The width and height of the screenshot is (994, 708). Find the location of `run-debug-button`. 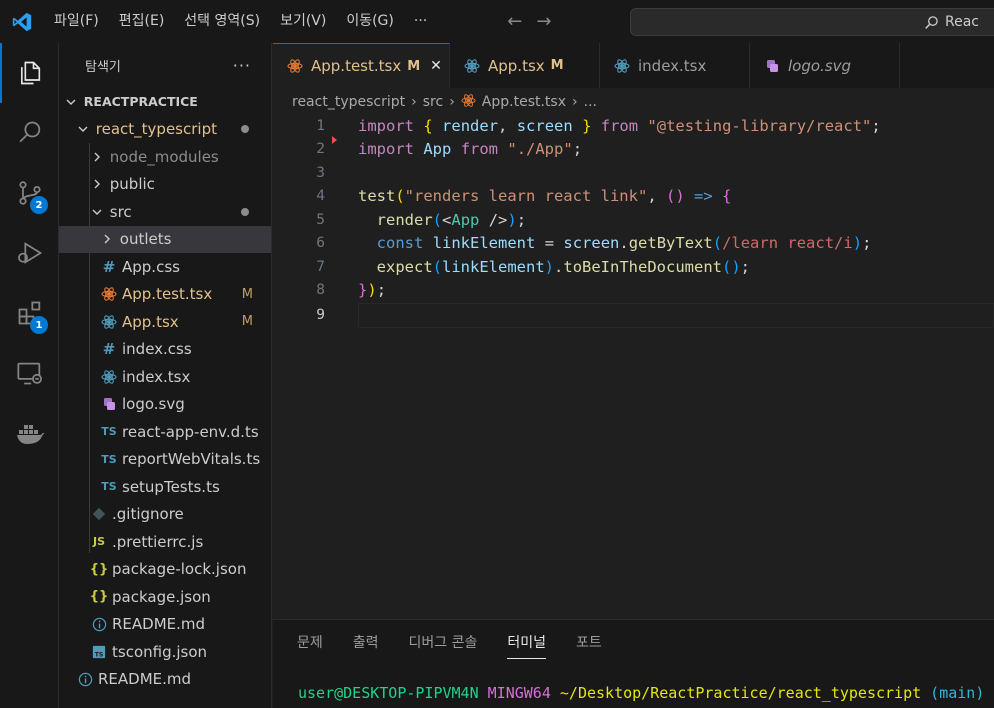

run-debug-button is located at coordinates (29, 253).